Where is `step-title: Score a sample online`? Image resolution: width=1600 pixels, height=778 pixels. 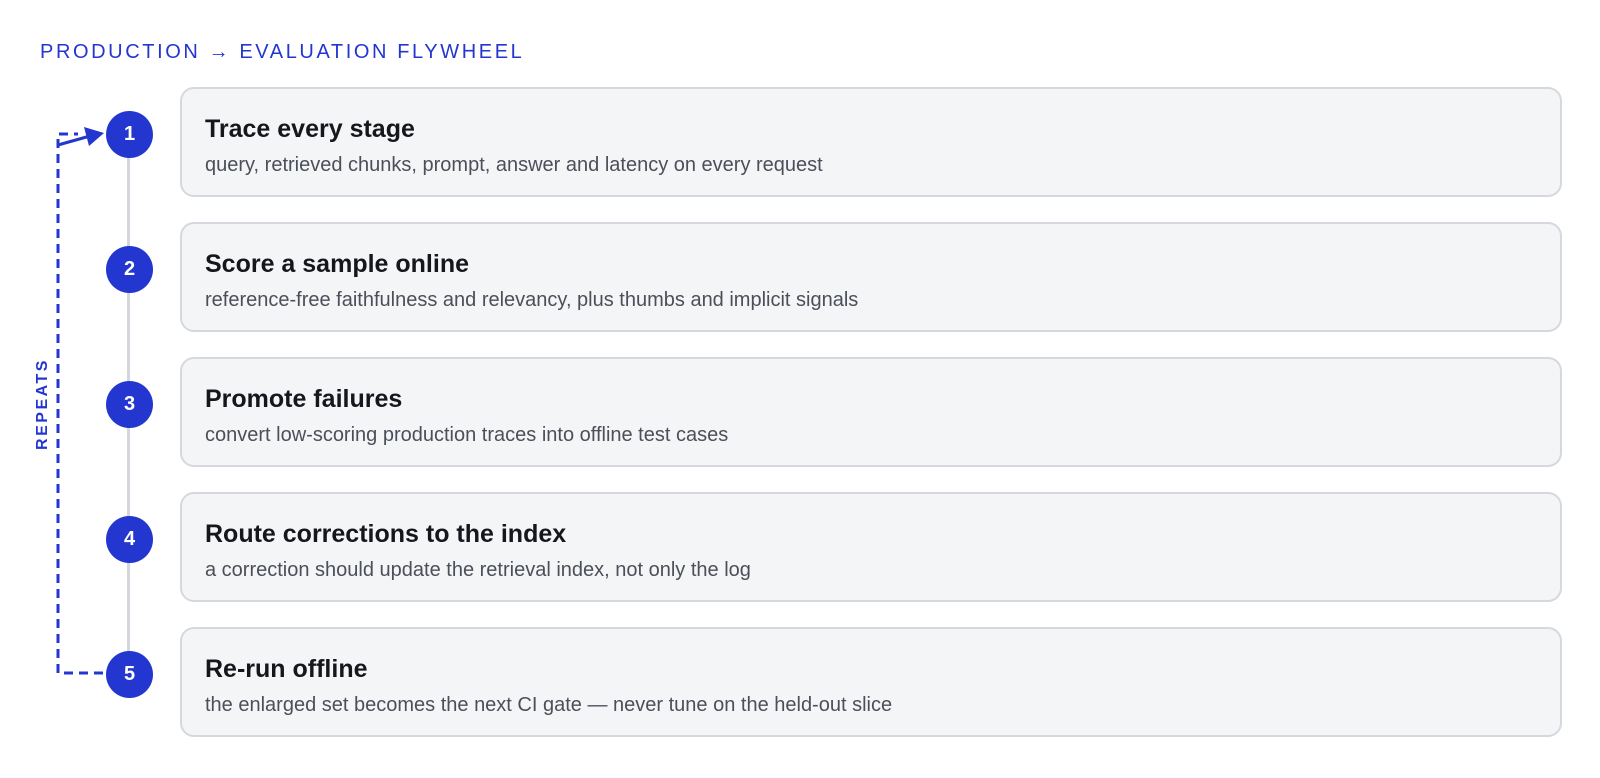
step-title: Score a sample online is located at coordinates (337, 264).